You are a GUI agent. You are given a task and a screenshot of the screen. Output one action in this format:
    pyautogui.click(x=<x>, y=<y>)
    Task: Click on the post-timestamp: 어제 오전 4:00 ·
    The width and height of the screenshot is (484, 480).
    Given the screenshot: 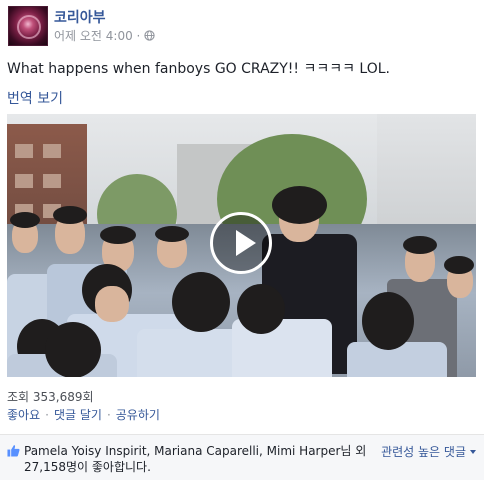 What is the action you would take?
    pyautogui.click(x=105, y=35)
    